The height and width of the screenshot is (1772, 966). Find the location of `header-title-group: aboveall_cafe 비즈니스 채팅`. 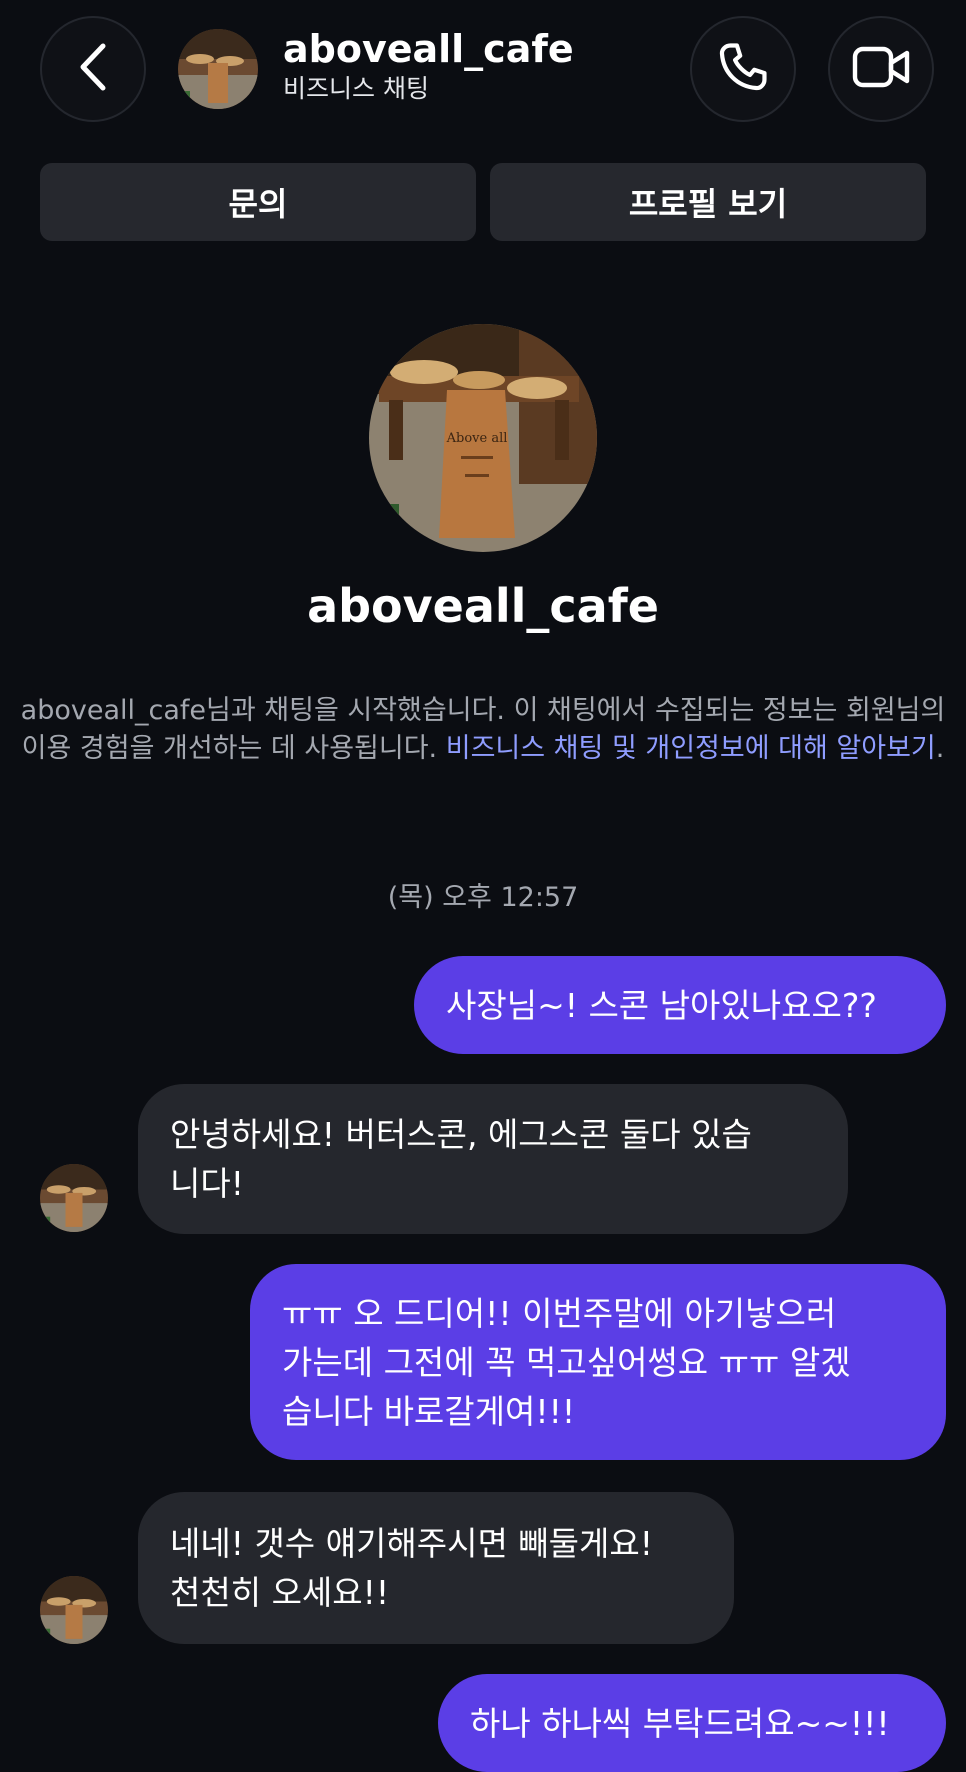

header-title-group: aboveall_cafe 비즈니스 채팅 is located at coordinates (428, 66).